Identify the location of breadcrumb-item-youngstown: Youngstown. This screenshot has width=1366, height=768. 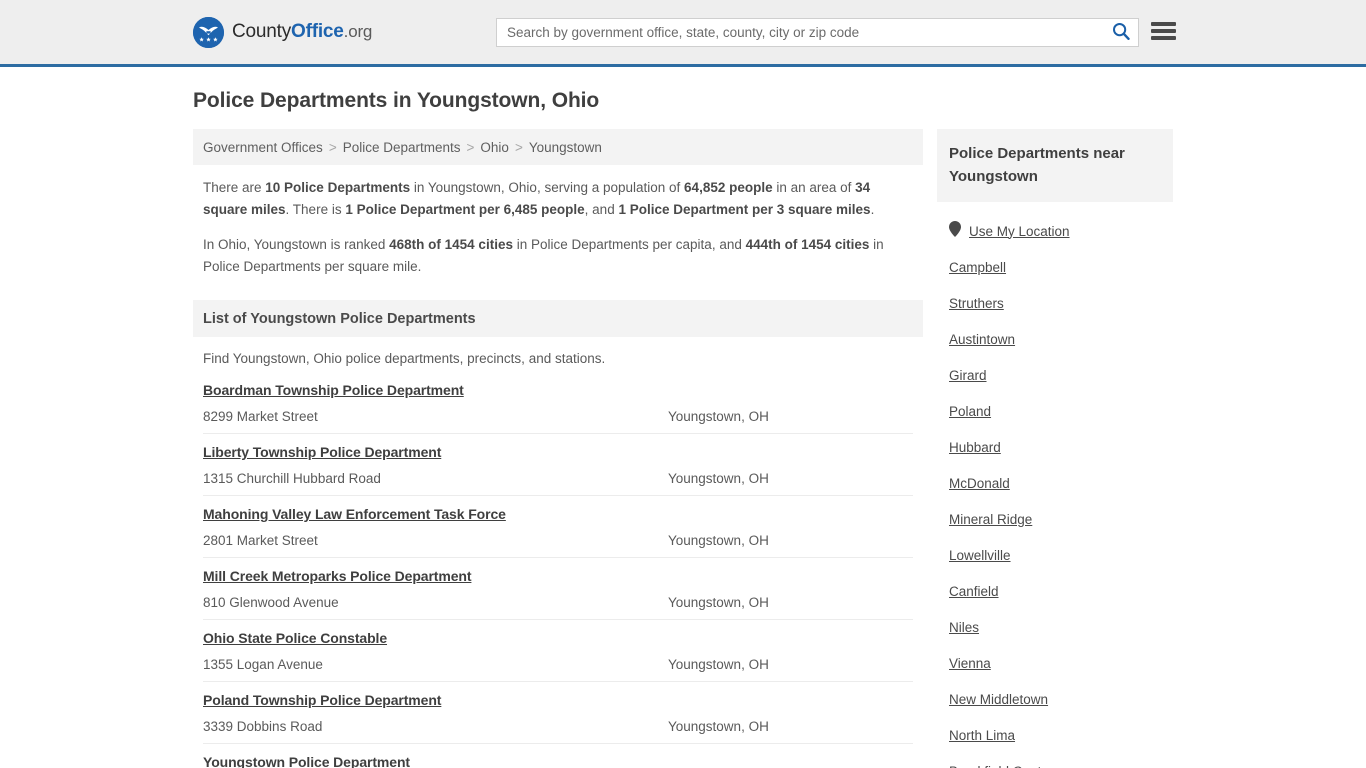
(565, 147).